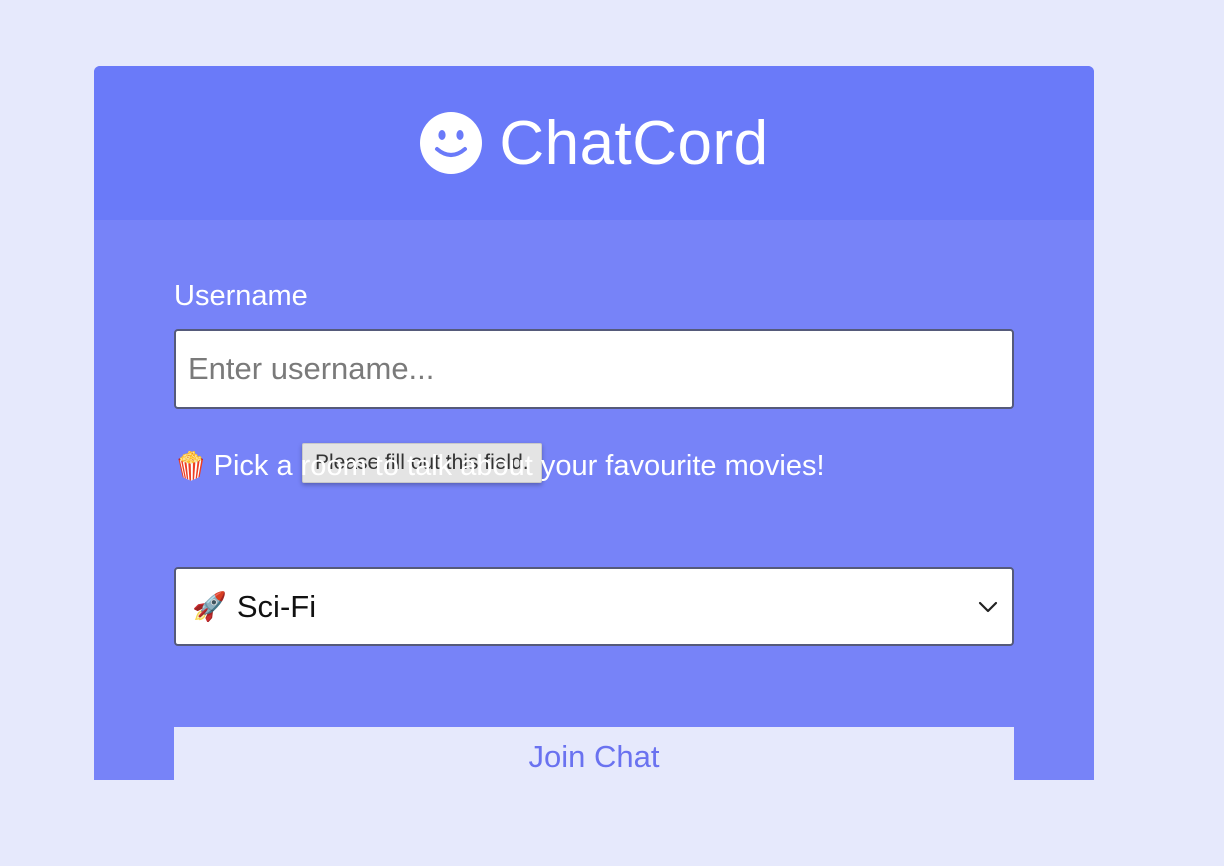 This screenshot has width=1224, height=866. I want to click on rocket-icon: 🚀, so click(209, 606).